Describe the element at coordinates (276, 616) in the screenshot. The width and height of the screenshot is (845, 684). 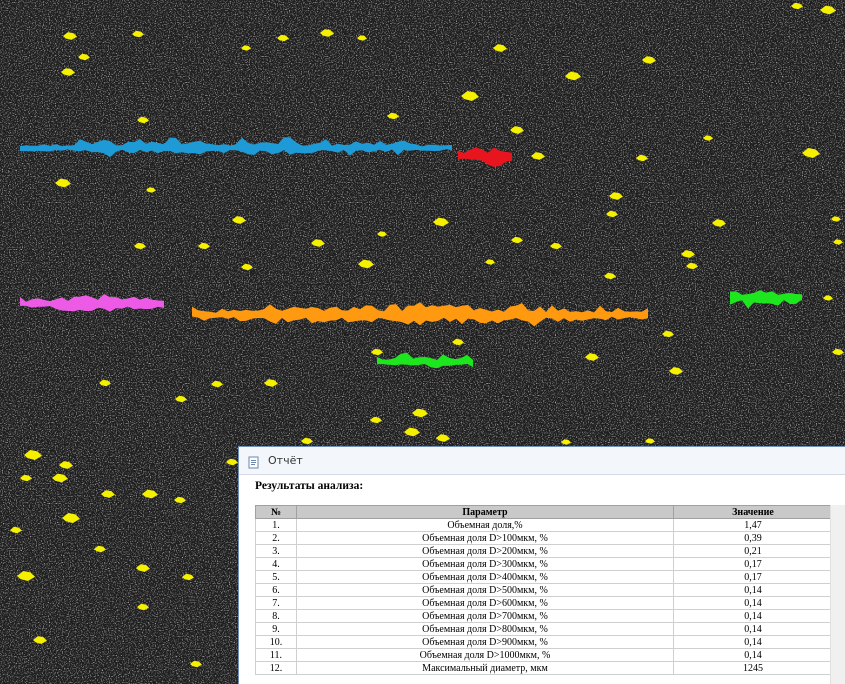
I see `row-number: 8.` at that location.